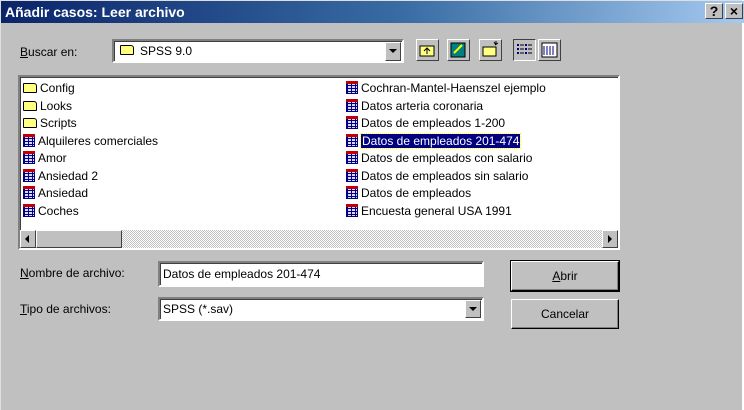 The height and width of the screenshot is (410, 744). I want to click on details-view-button, so click(549, 50).